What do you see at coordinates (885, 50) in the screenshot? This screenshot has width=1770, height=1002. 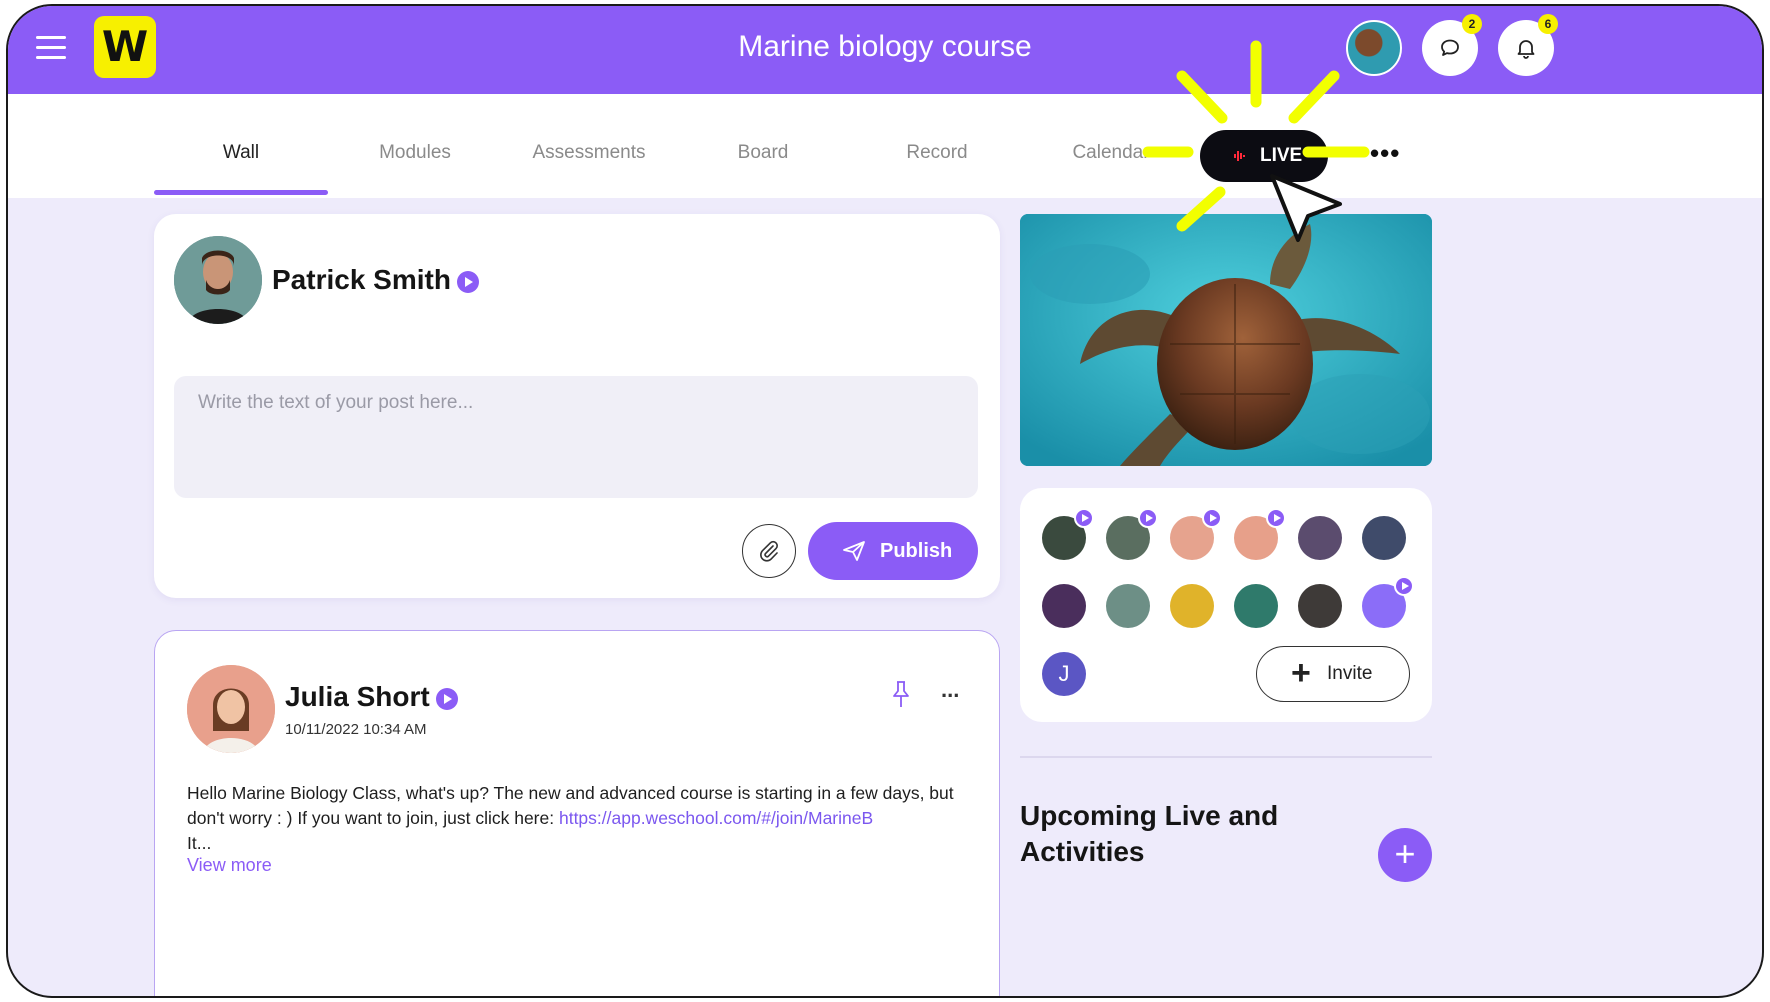 I see `top-bar: W Marine biology course 2 6` at bounding box center [885, 50].